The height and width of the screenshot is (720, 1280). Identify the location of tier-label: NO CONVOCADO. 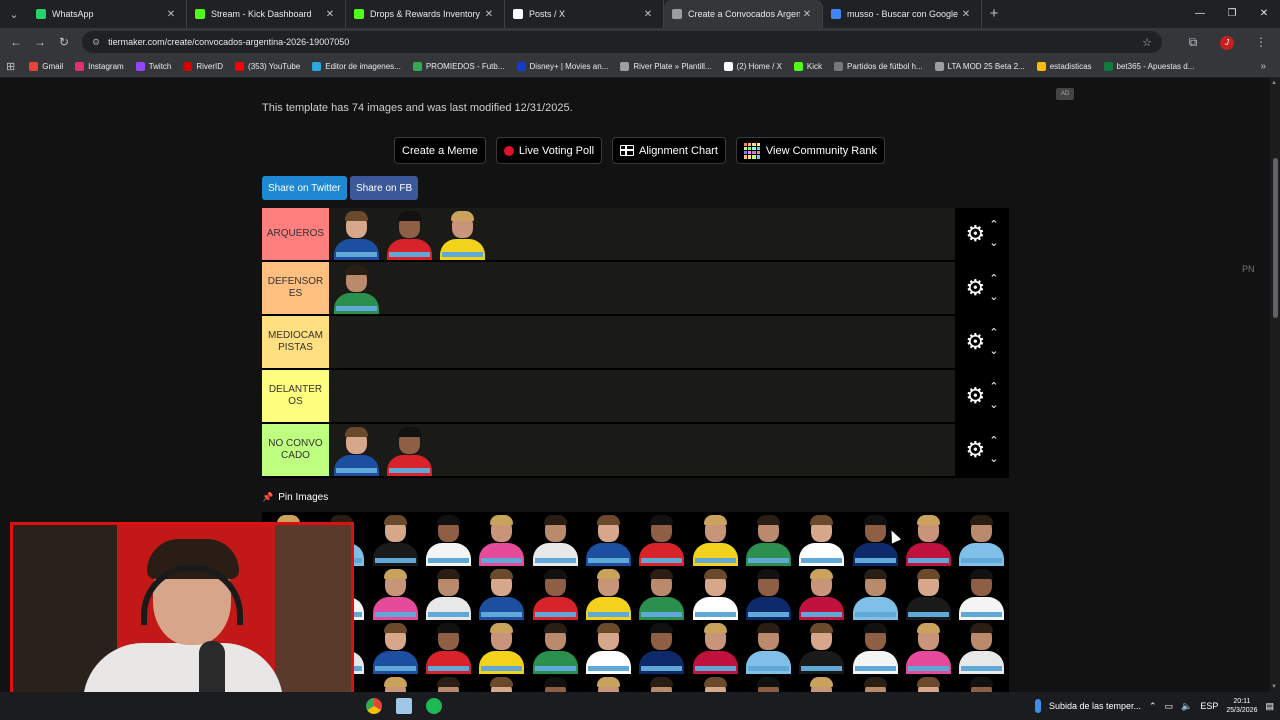
(295, 450).